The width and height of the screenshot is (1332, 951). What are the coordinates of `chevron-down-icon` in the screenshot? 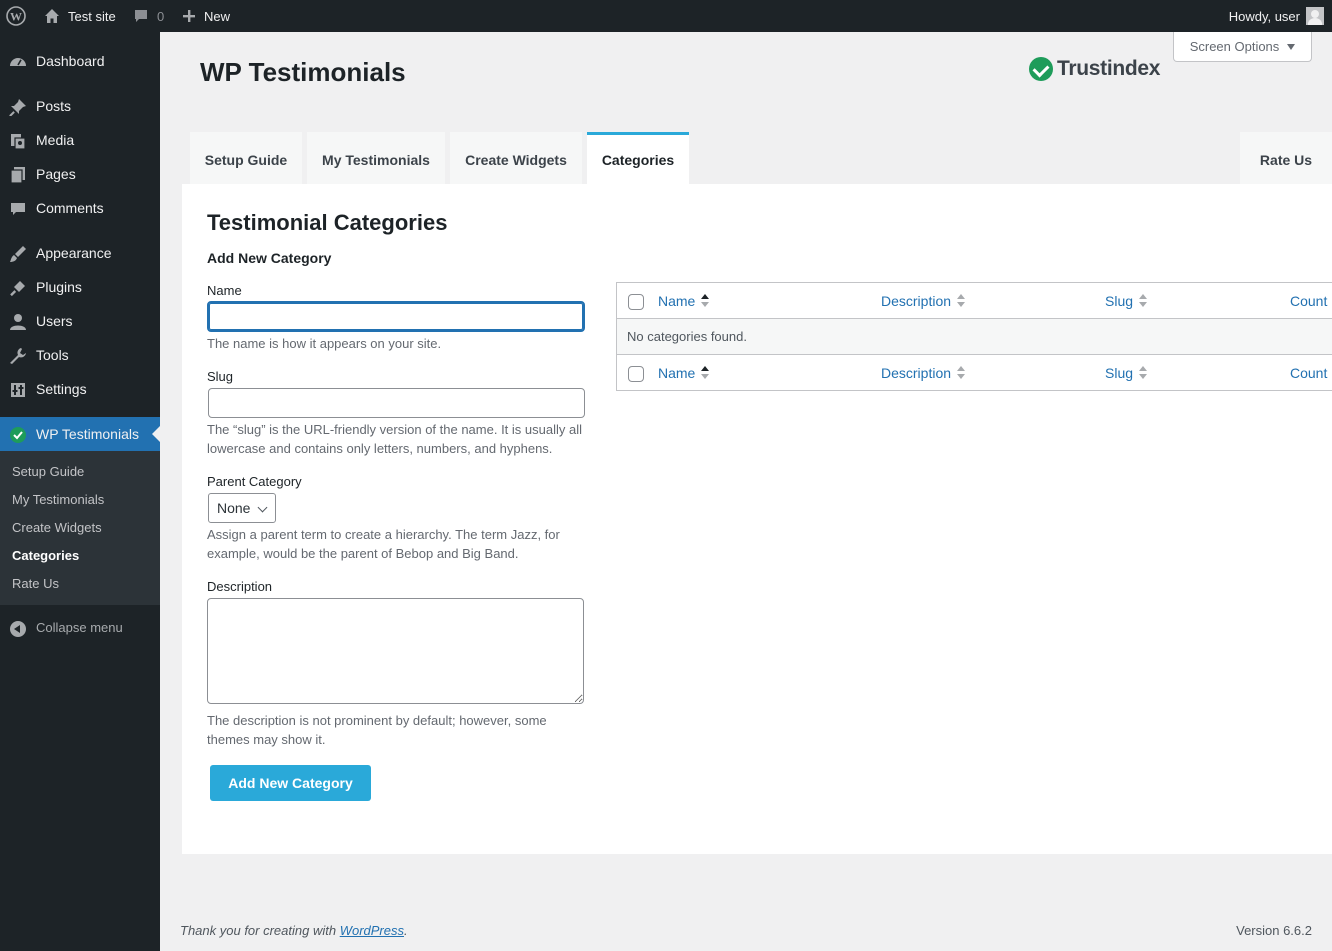 It's located at (262, 507).